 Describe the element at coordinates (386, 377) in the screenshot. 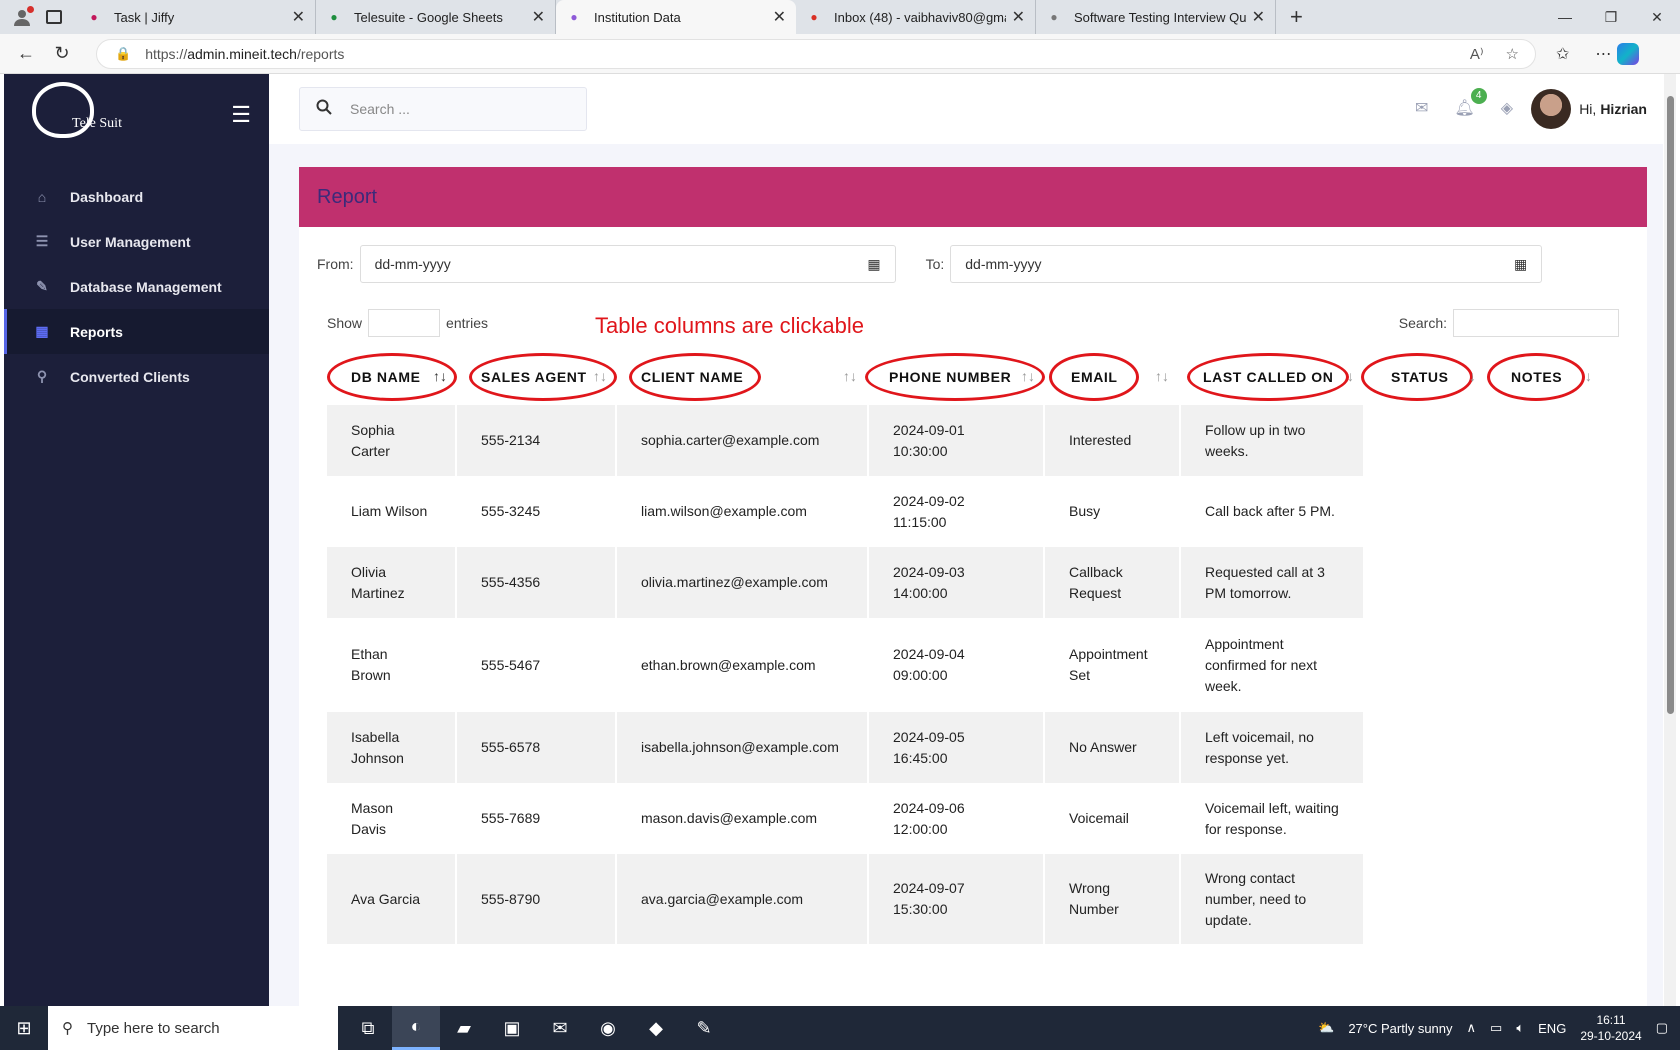

I see `column-header-db-name: DB NAME` at that location.